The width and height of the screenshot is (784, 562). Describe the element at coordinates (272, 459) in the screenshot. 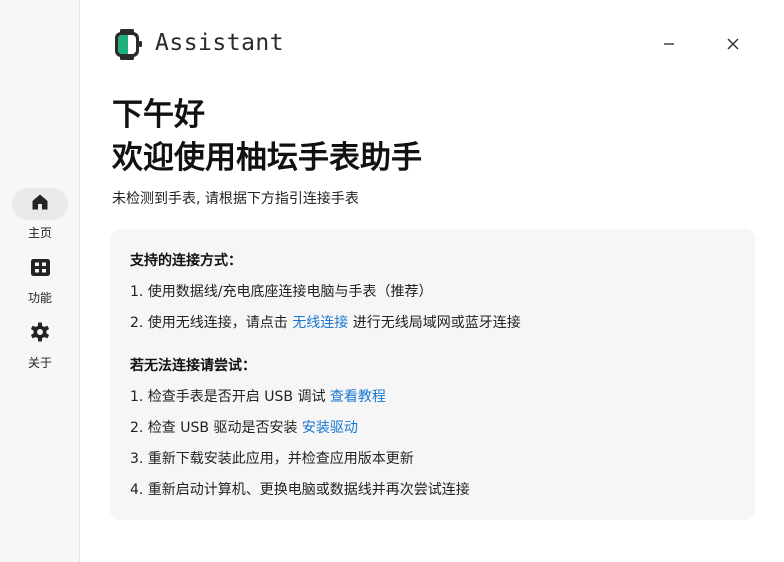

I see `troubleshoot-reinstall: 3. 重新下载安装此应用，并检查应用版本更新` at that location.